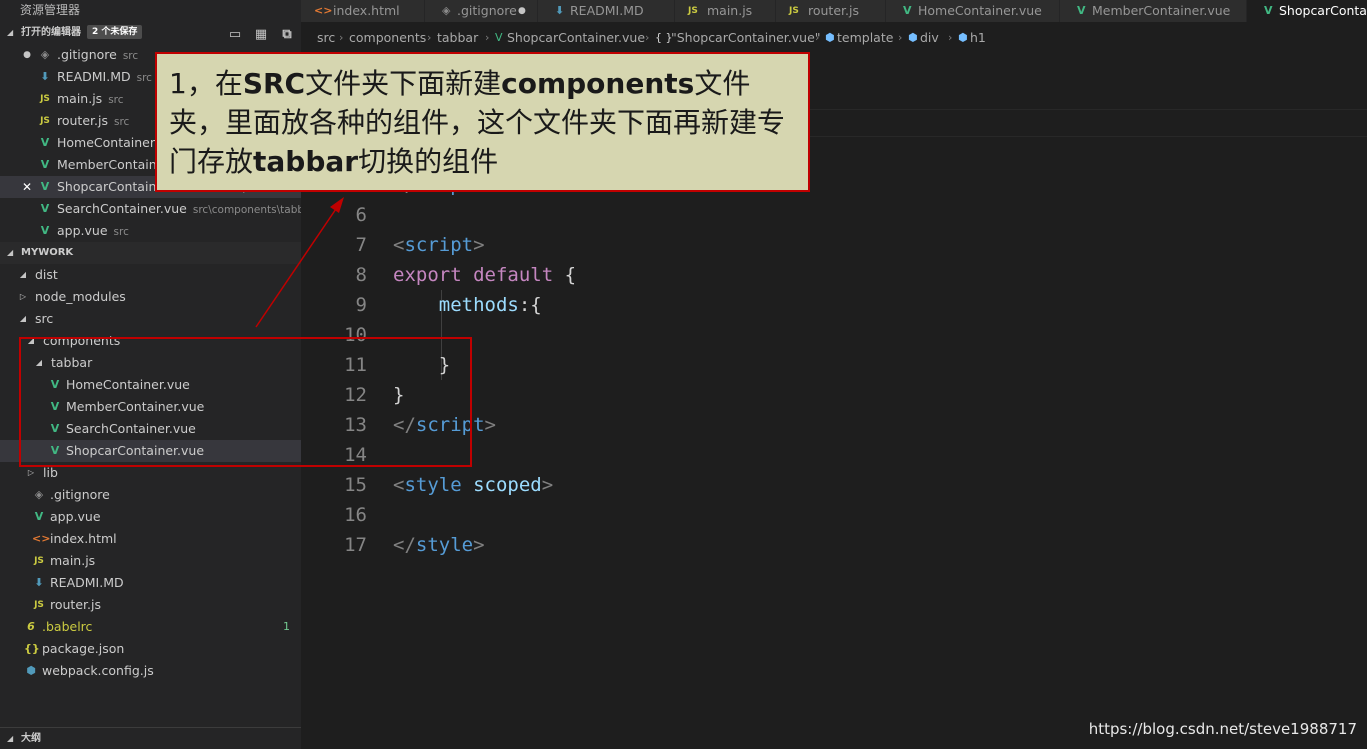 This screenshot has width=1367, height=749. Describe the element at coordinates (150, 253) in the screenshot. I see `workspace-header: ◢ MYWORK` at that location.